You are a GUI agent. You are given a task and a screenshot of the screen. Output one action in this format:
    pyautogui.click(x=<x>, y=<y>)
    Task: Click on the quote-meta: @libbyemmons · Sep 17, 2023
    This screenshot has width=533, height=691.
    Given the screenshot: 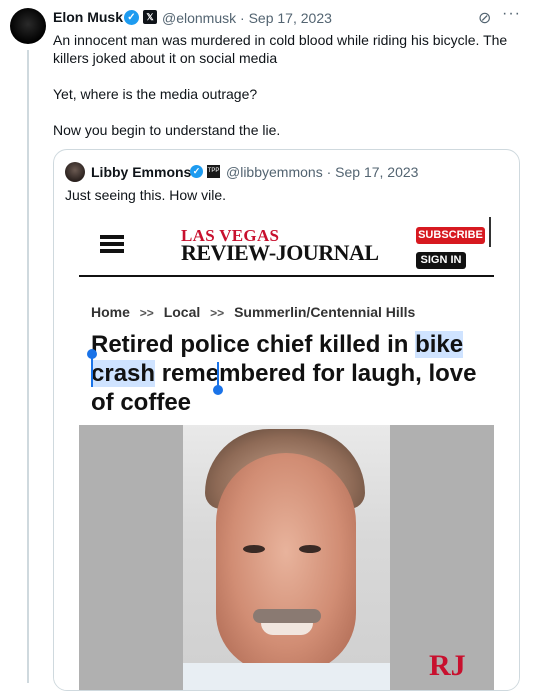 What is the action you would take?
    pyautogui.click(x=322, y=172)
    